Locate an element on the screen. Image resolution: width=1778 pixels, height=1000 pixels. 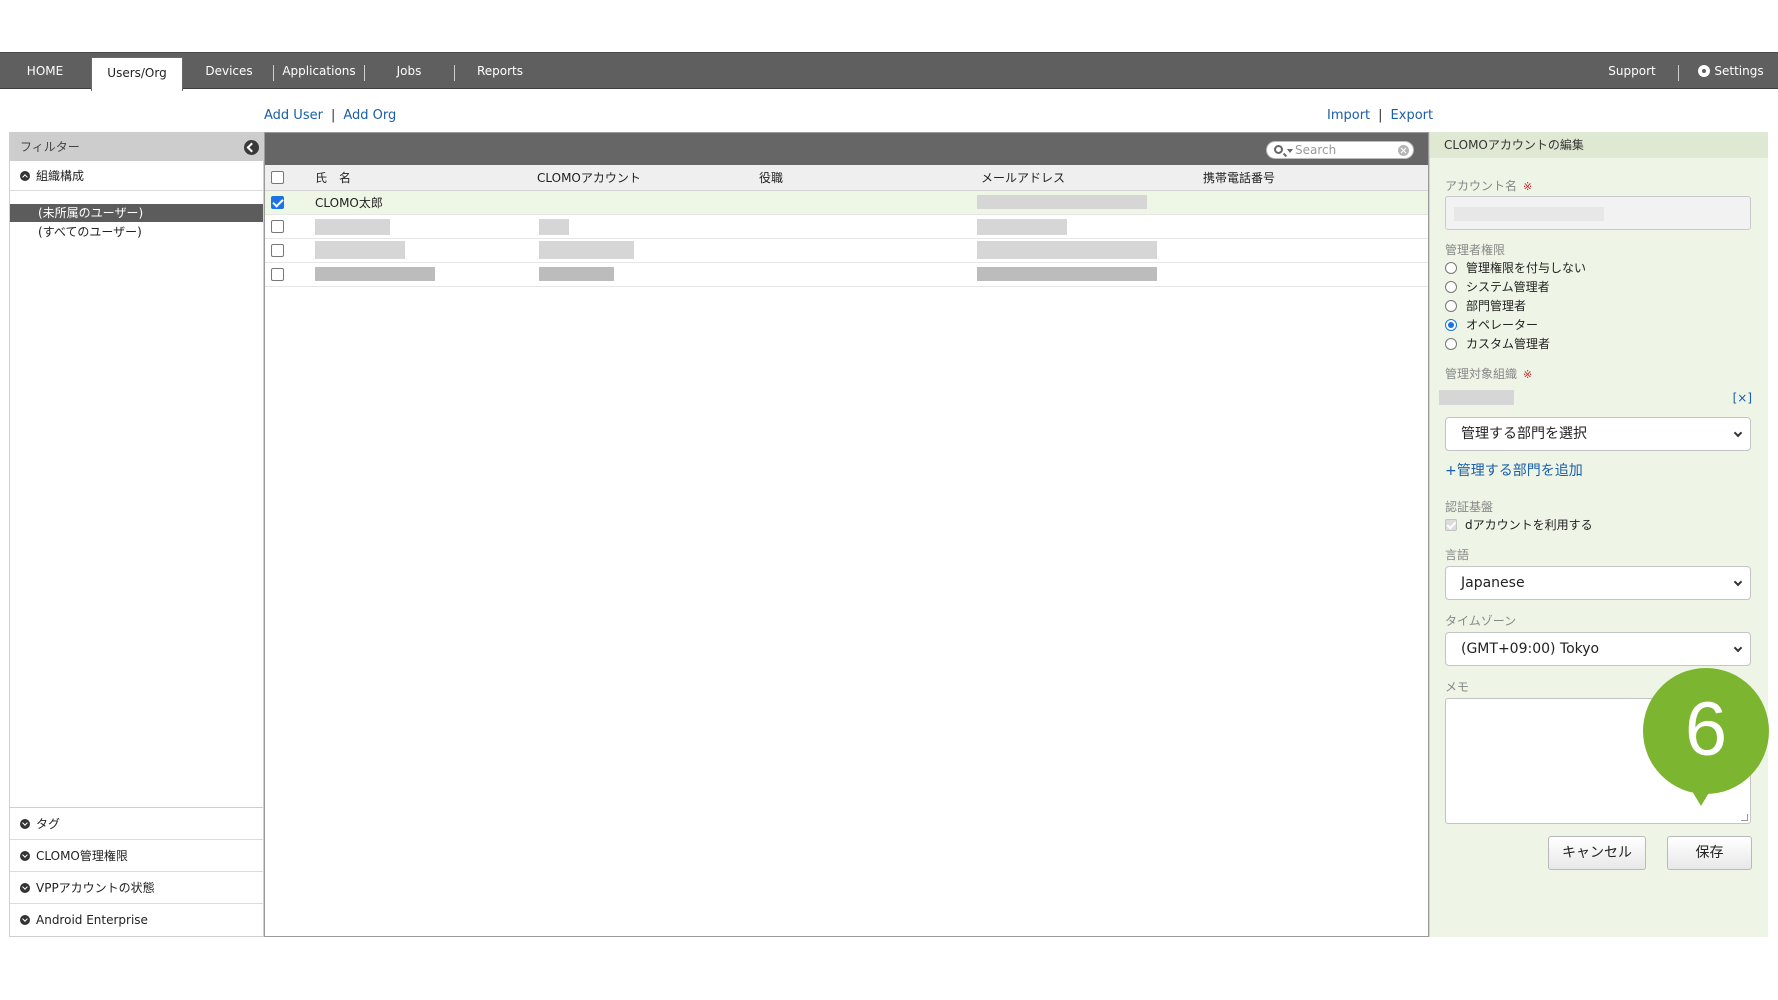
role-radio-operator: オペレーター is located at coordinates (1491, 325).